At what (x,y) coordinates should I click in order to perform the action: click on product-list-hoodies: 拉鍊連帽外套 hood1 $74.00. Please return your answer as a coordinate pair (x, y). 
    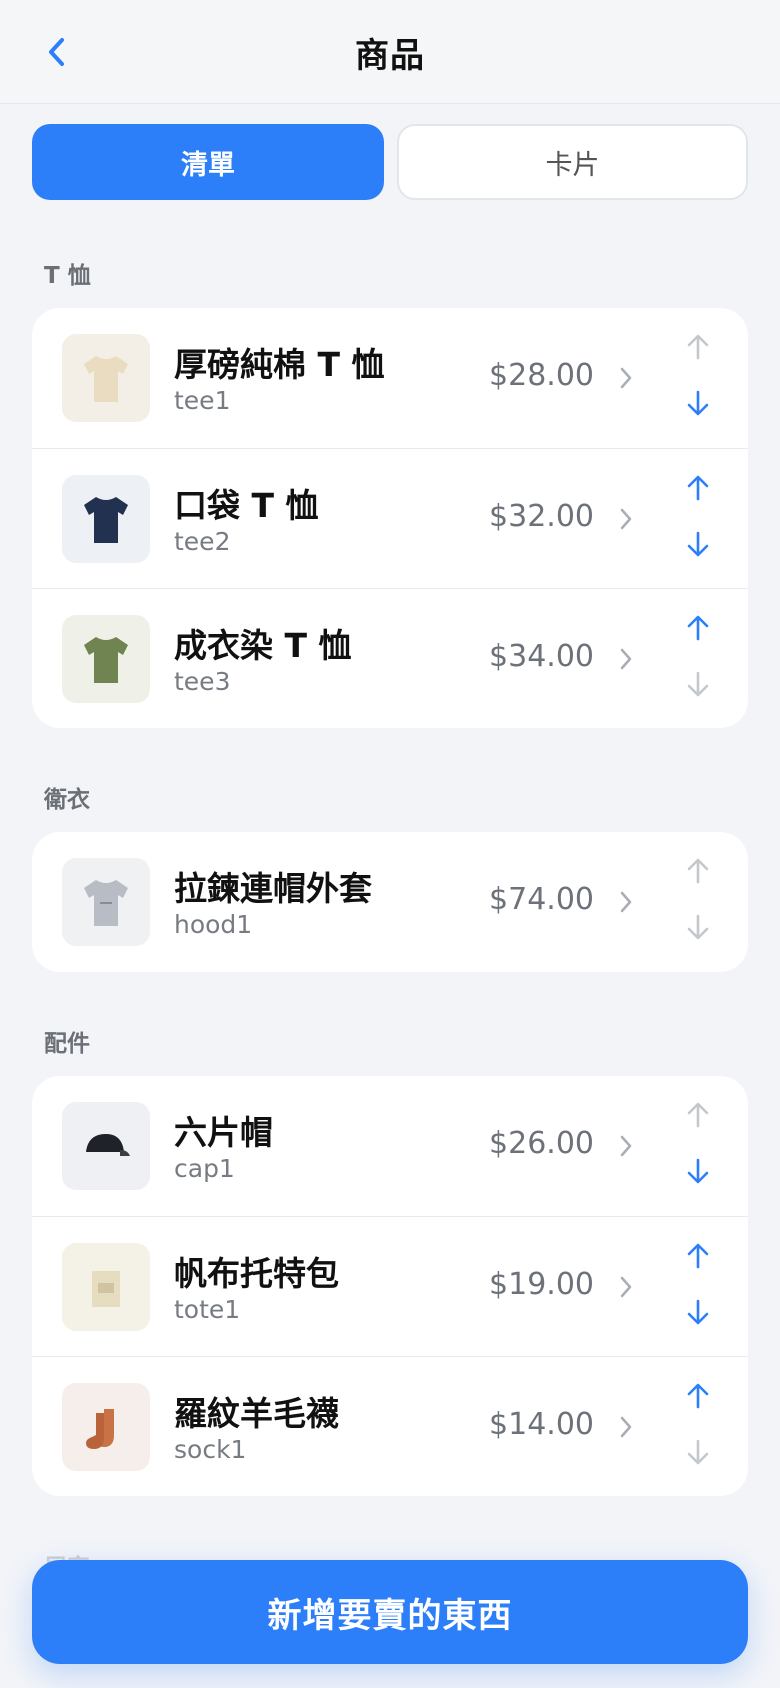
    Looking at the image, I should click on (390, 902).